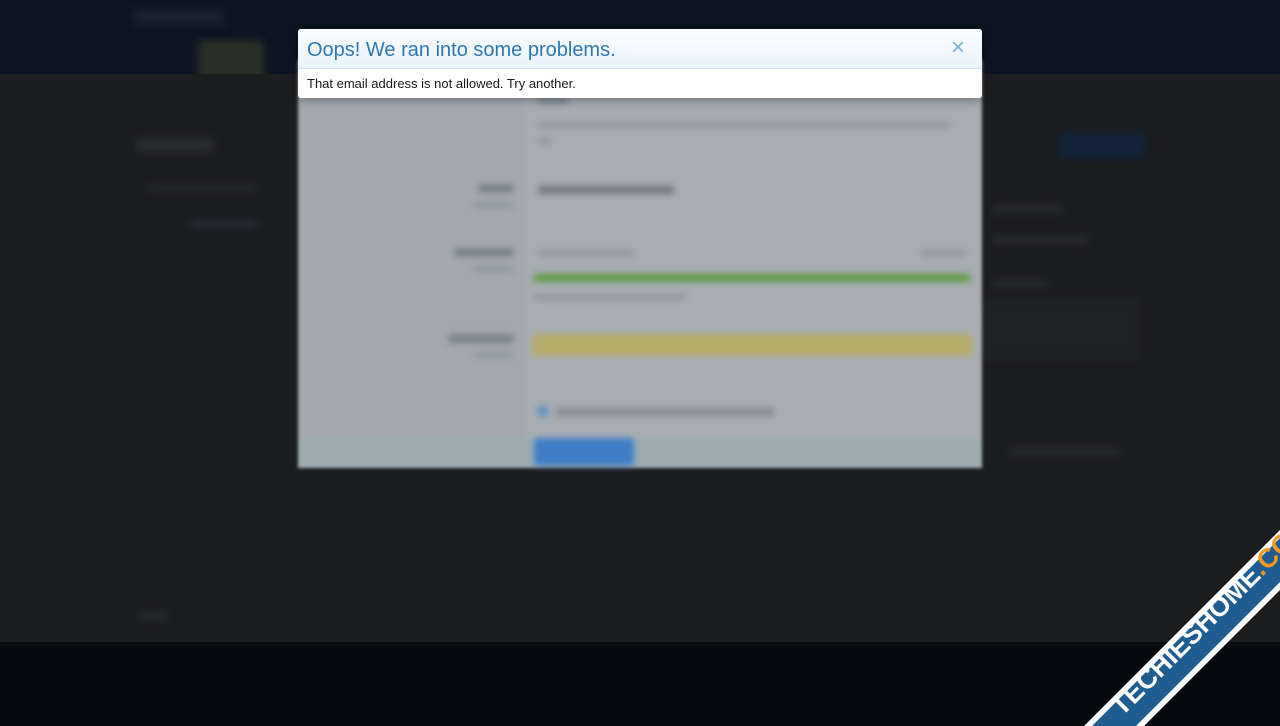  Describe the element at coordinates (752, 278) in the screenshot. I see `background-strength-bar` at that location.